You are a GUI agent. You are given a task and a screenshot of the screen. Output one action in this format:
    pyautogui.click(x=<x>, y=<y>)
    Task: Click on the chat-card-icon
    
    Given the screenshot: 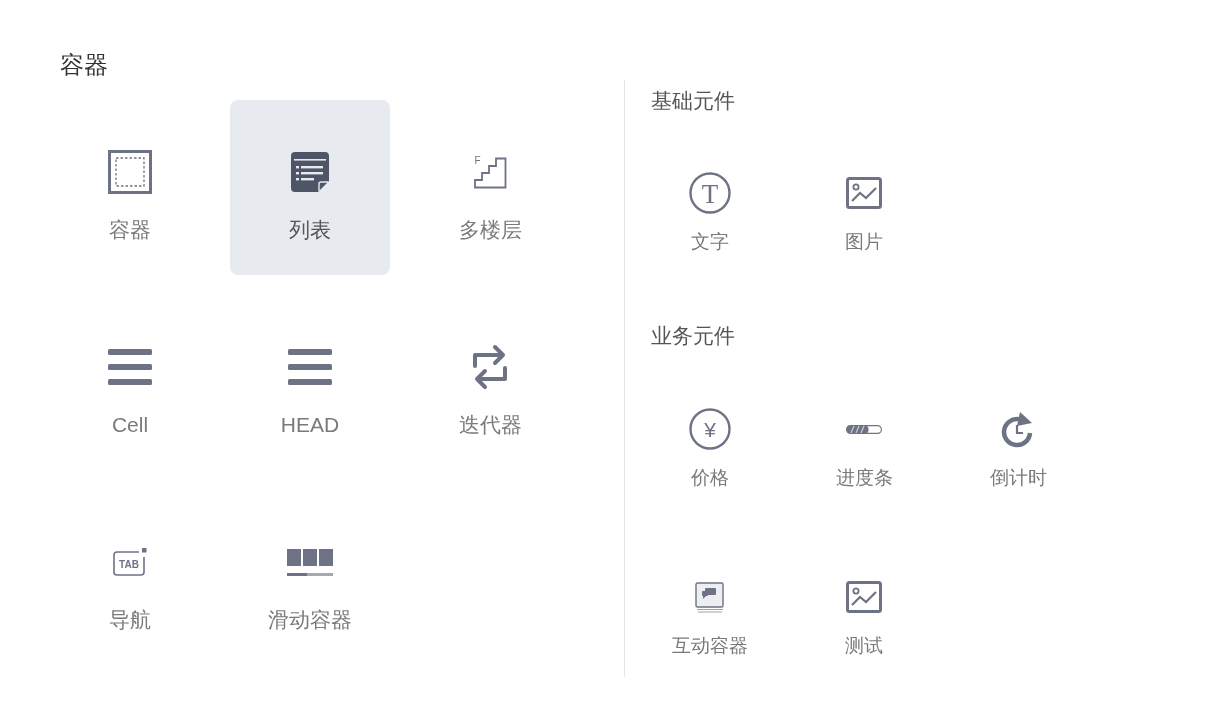 What is the action you would take?
    pyautogui.click(x=710, y=597)
    